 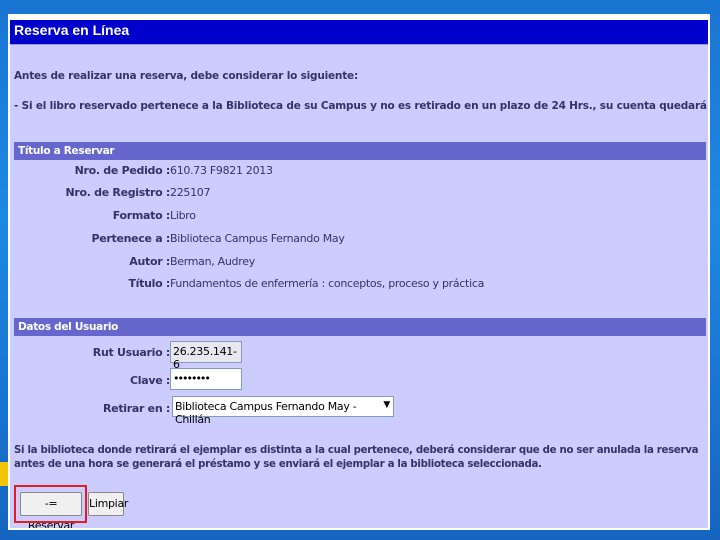 What do you see at coordinates (50, 504) in the screenshot?
I see `reservar-highlight-box` at bounding box center [50, 504].